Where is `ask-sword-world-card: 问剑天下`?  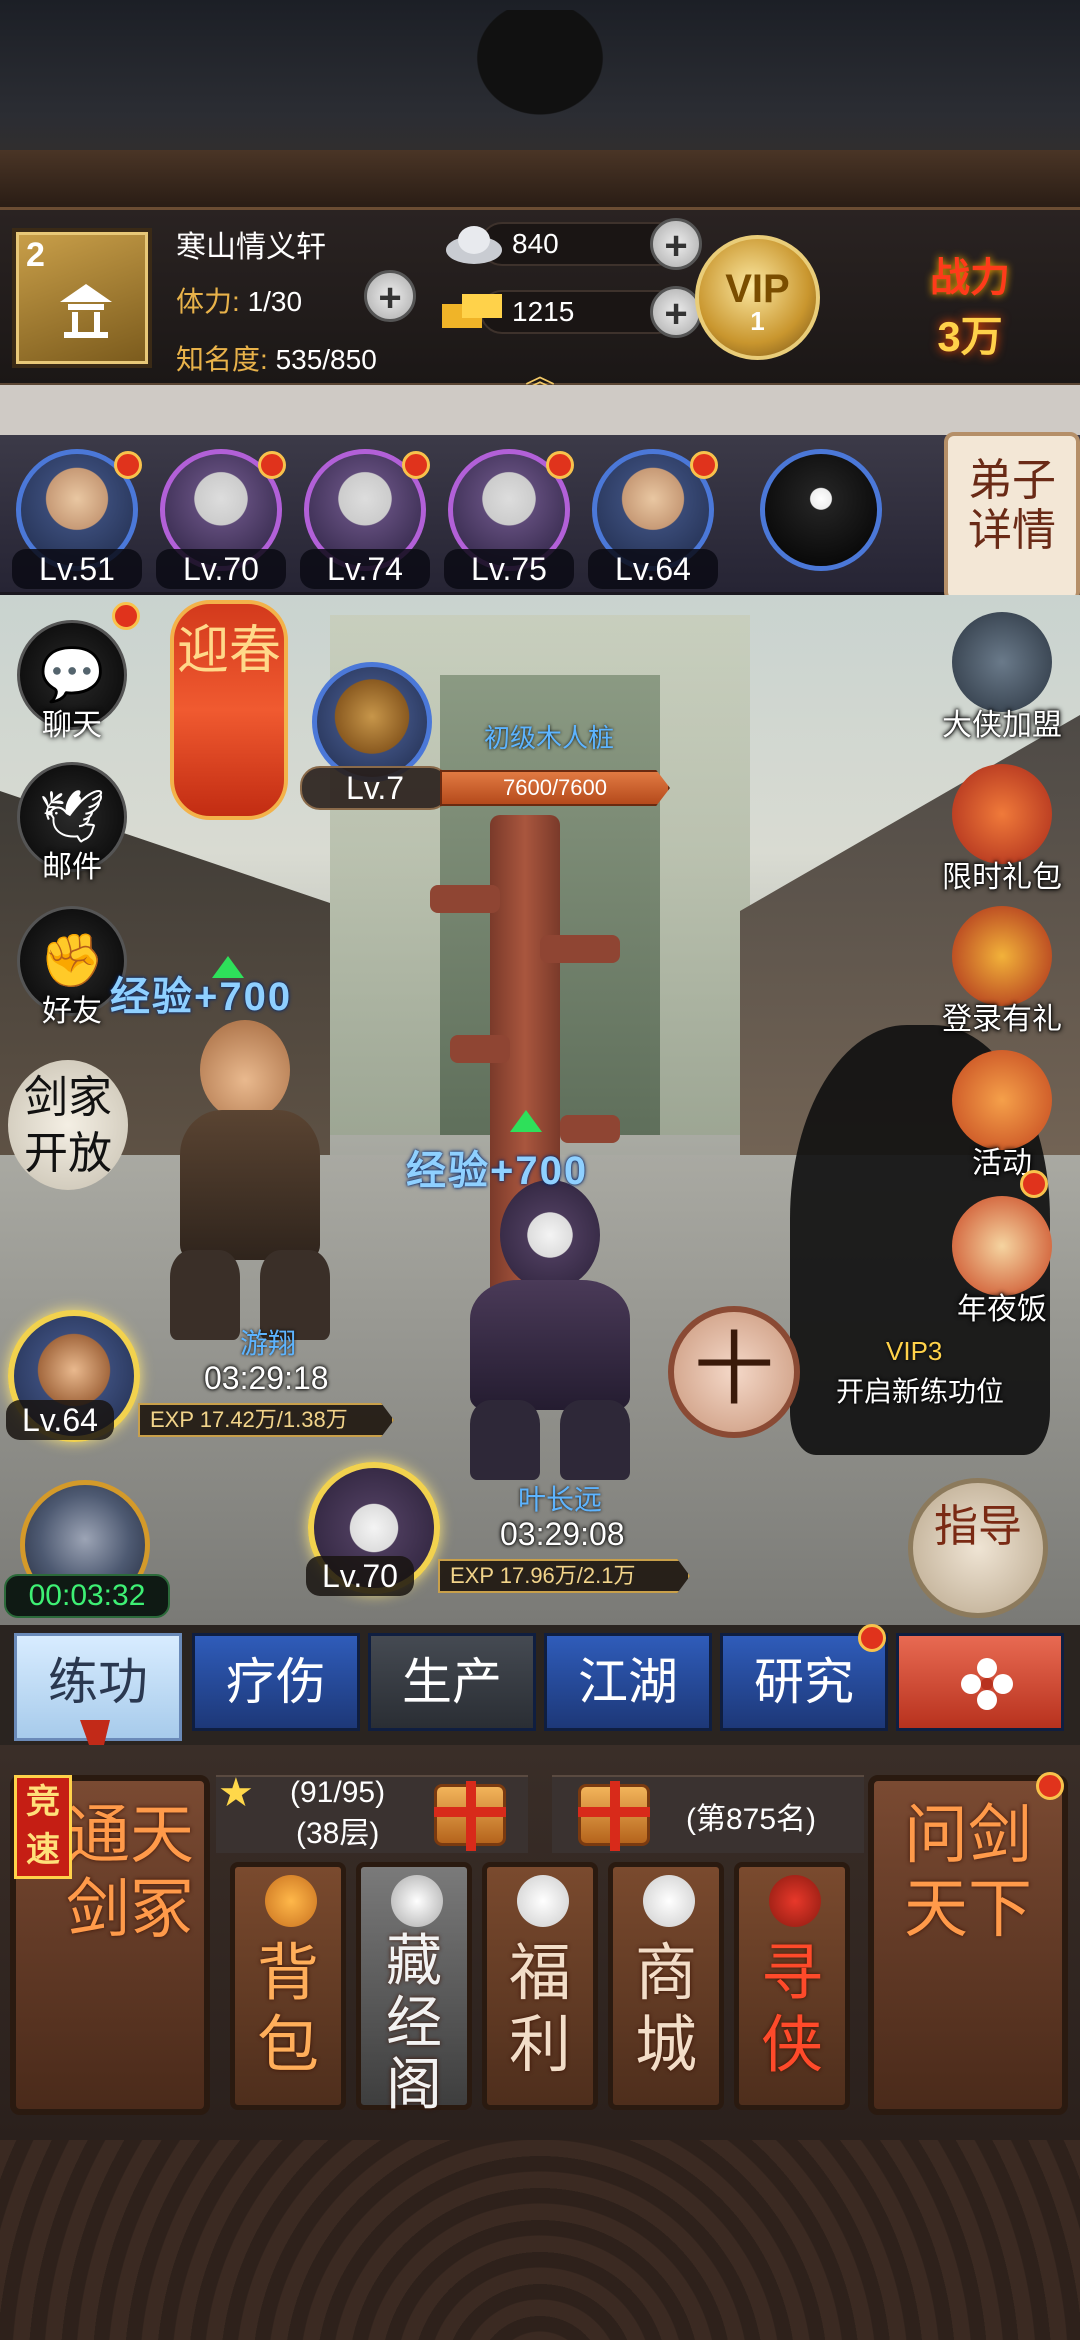 ask-sword-world-card: 问剑天下 is located at coordinates (968, 1945).